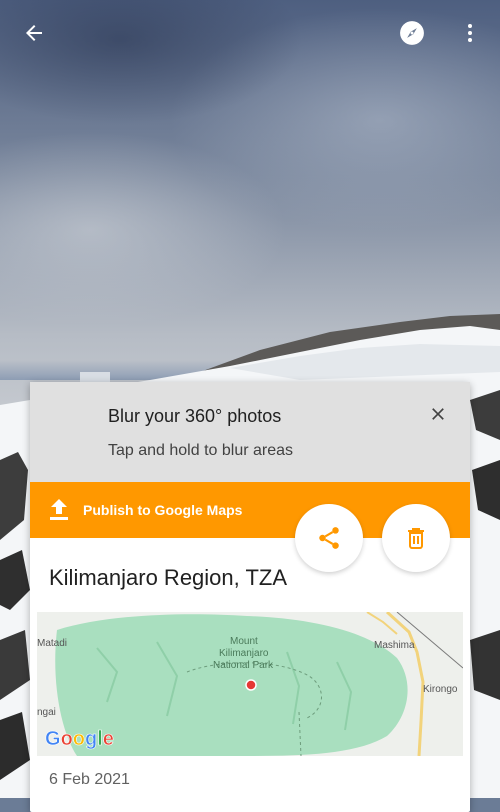  I want to click on more-options-button, so click(470, 33).